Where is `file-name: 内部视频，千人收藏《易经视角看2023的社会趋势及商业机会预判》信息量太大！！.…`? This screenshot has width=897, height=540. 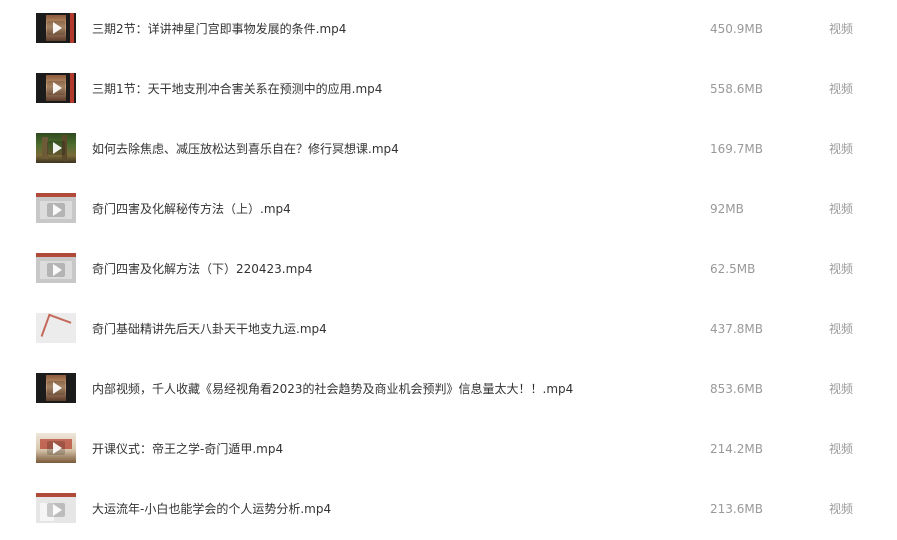 file-name: 内部视频，千人收藏《易经视角看2023的社会趋势及商业机会预判》信息量太大！！.… is located at coordinates (332, 389).